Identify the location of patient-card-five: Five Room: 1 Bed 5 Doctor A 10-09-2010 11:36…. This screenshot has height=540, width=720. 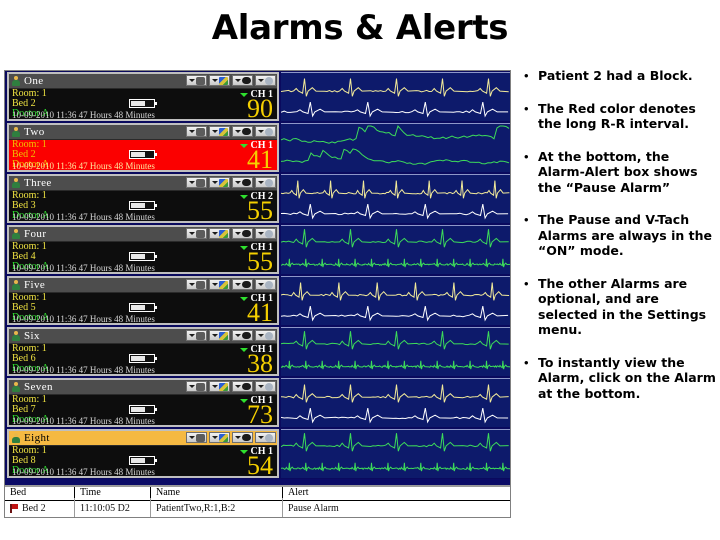
(143, 300).